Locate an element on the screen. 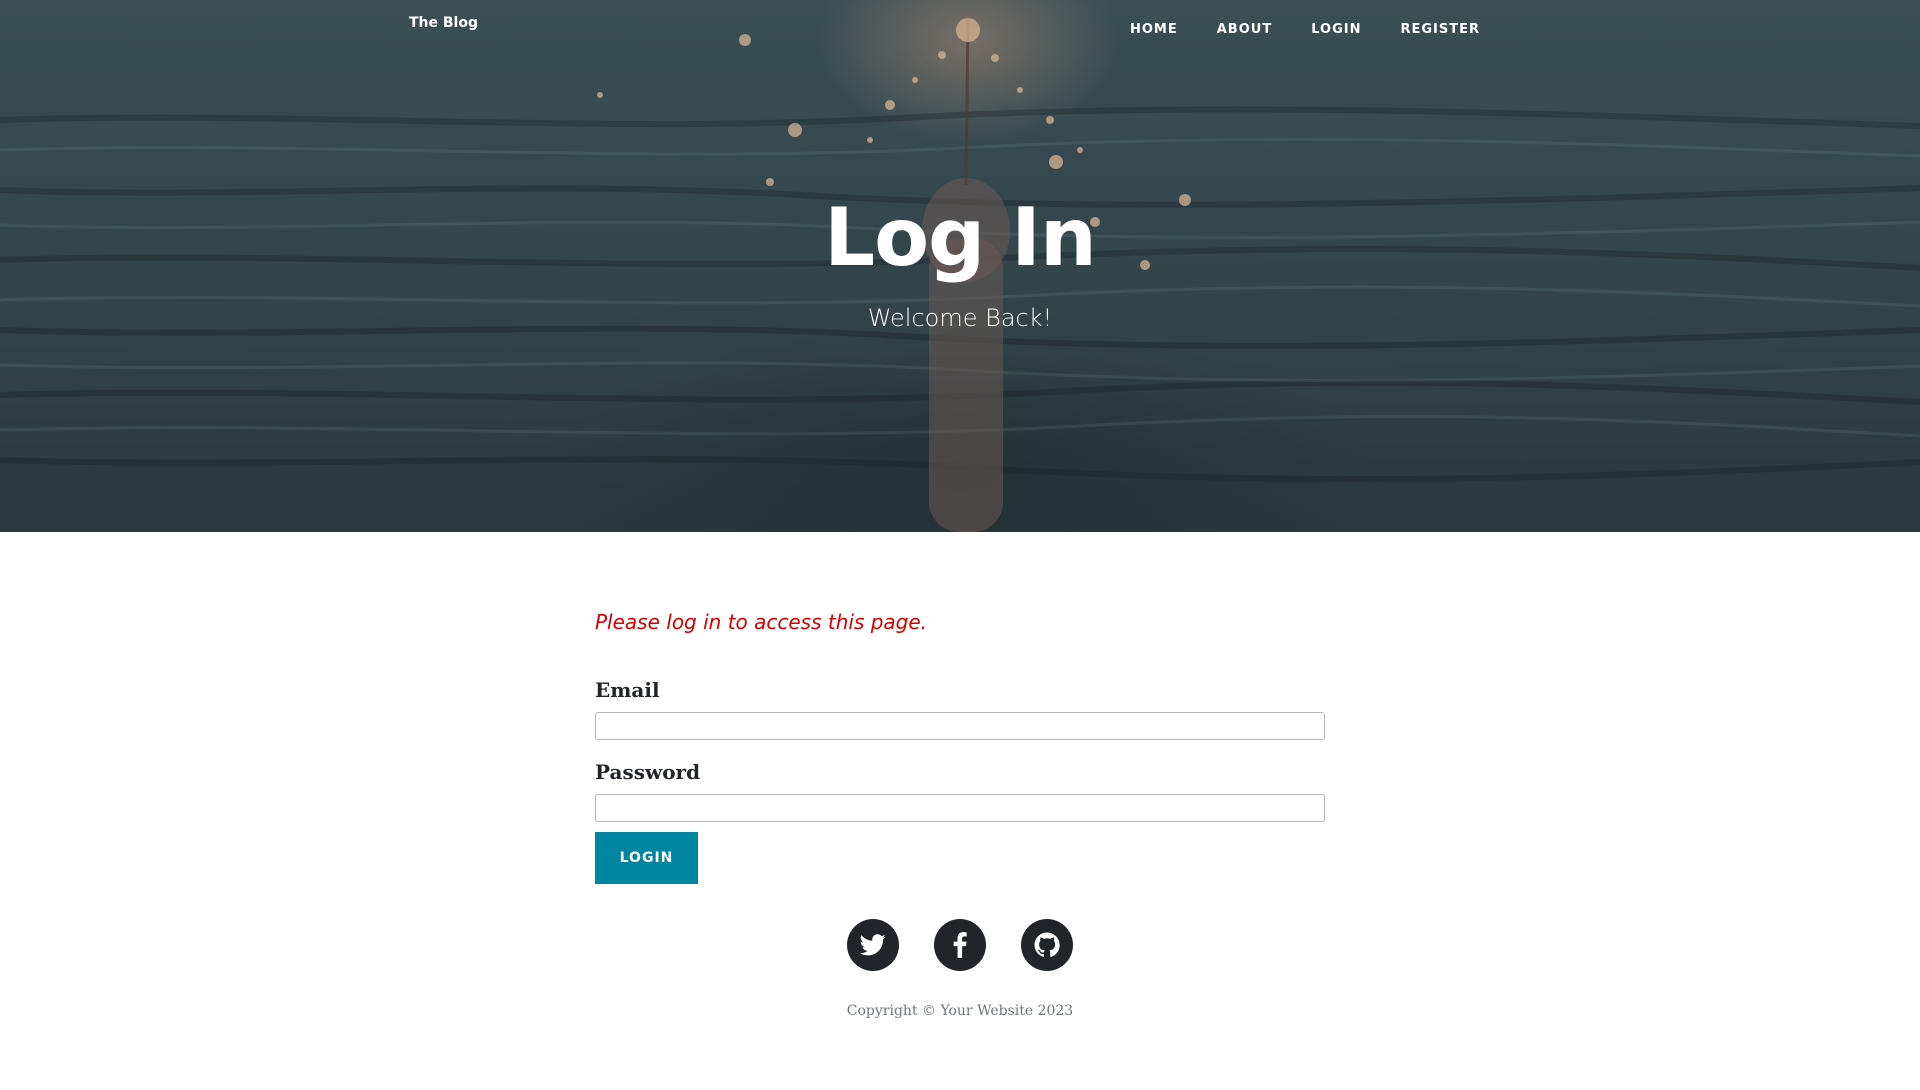  facebook-icon is located at coordinates (960, 945).